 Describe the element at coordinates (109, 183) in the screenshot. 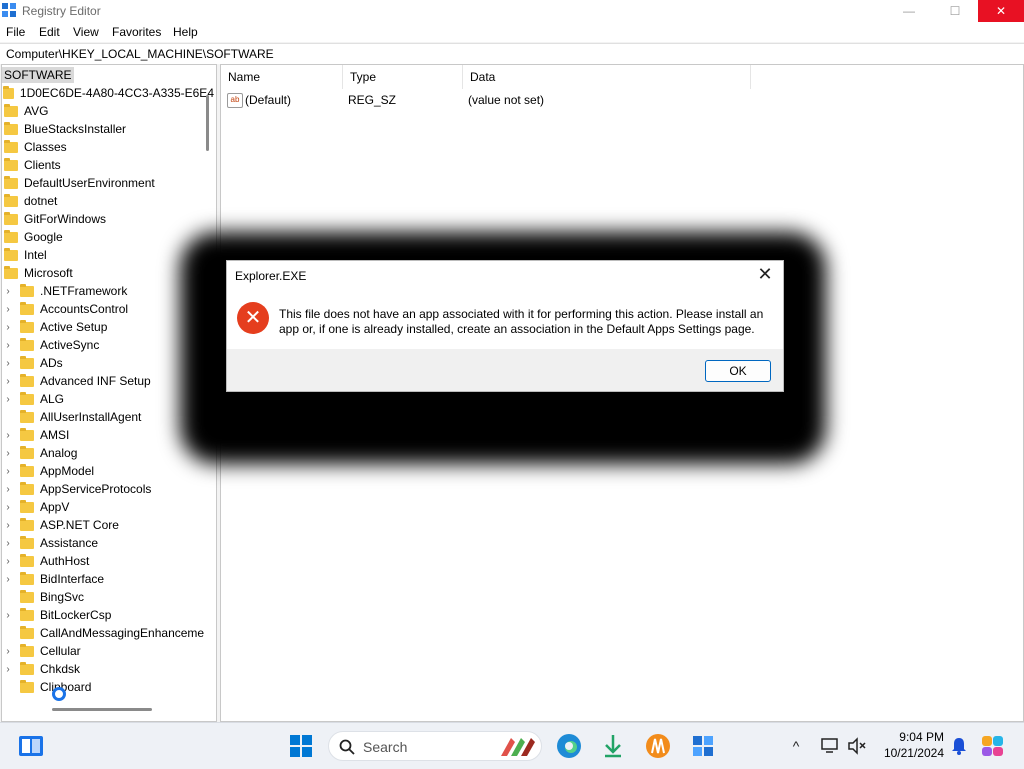

I see `tree-item: DefaultUserEnvironment` at that location.